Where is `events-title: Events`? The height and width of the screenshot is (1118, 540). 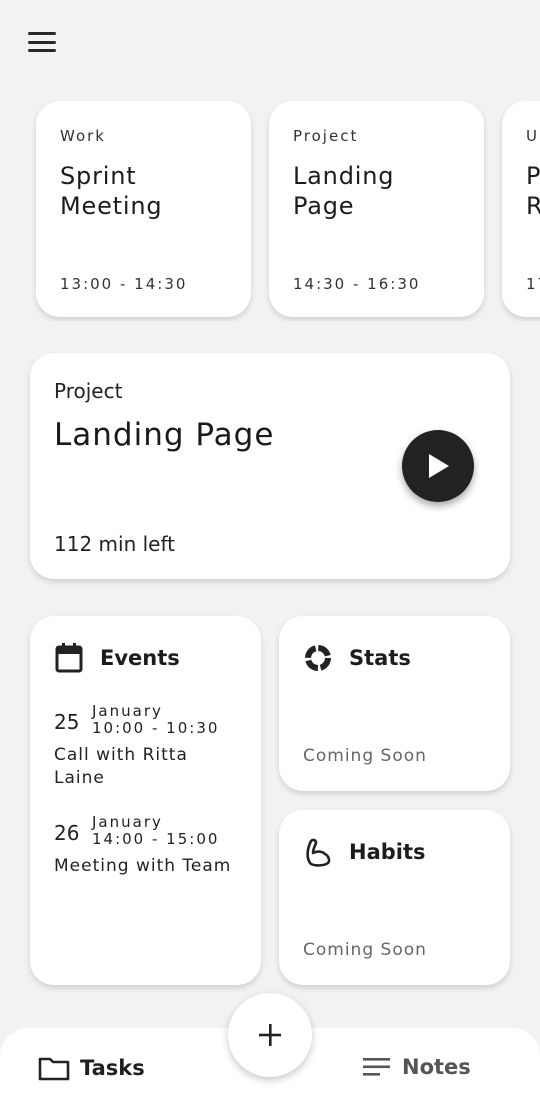
events-title: Events is located at coordinates (140, 658).